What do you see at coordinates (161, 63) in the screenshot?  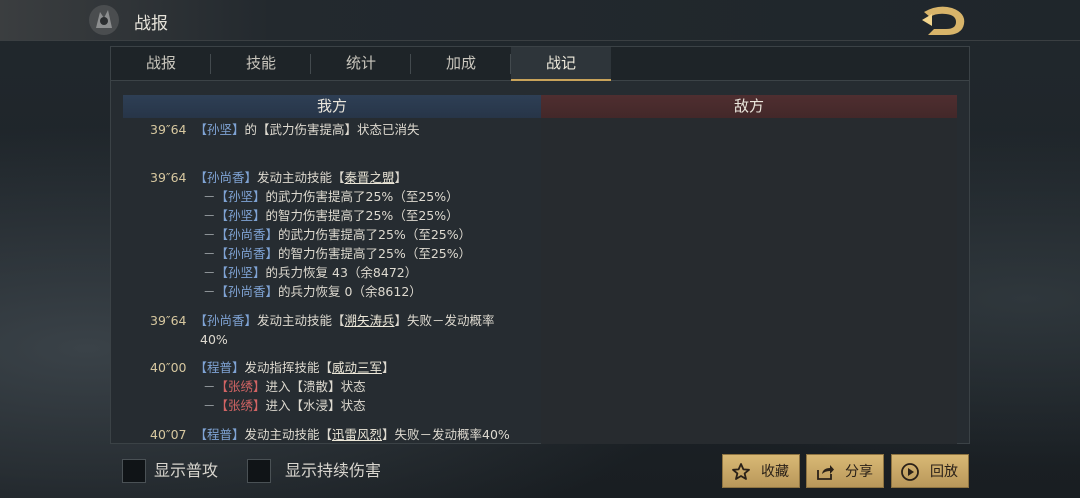 I see `tab-battle-report: 战报` at bounding box center [161, 63].